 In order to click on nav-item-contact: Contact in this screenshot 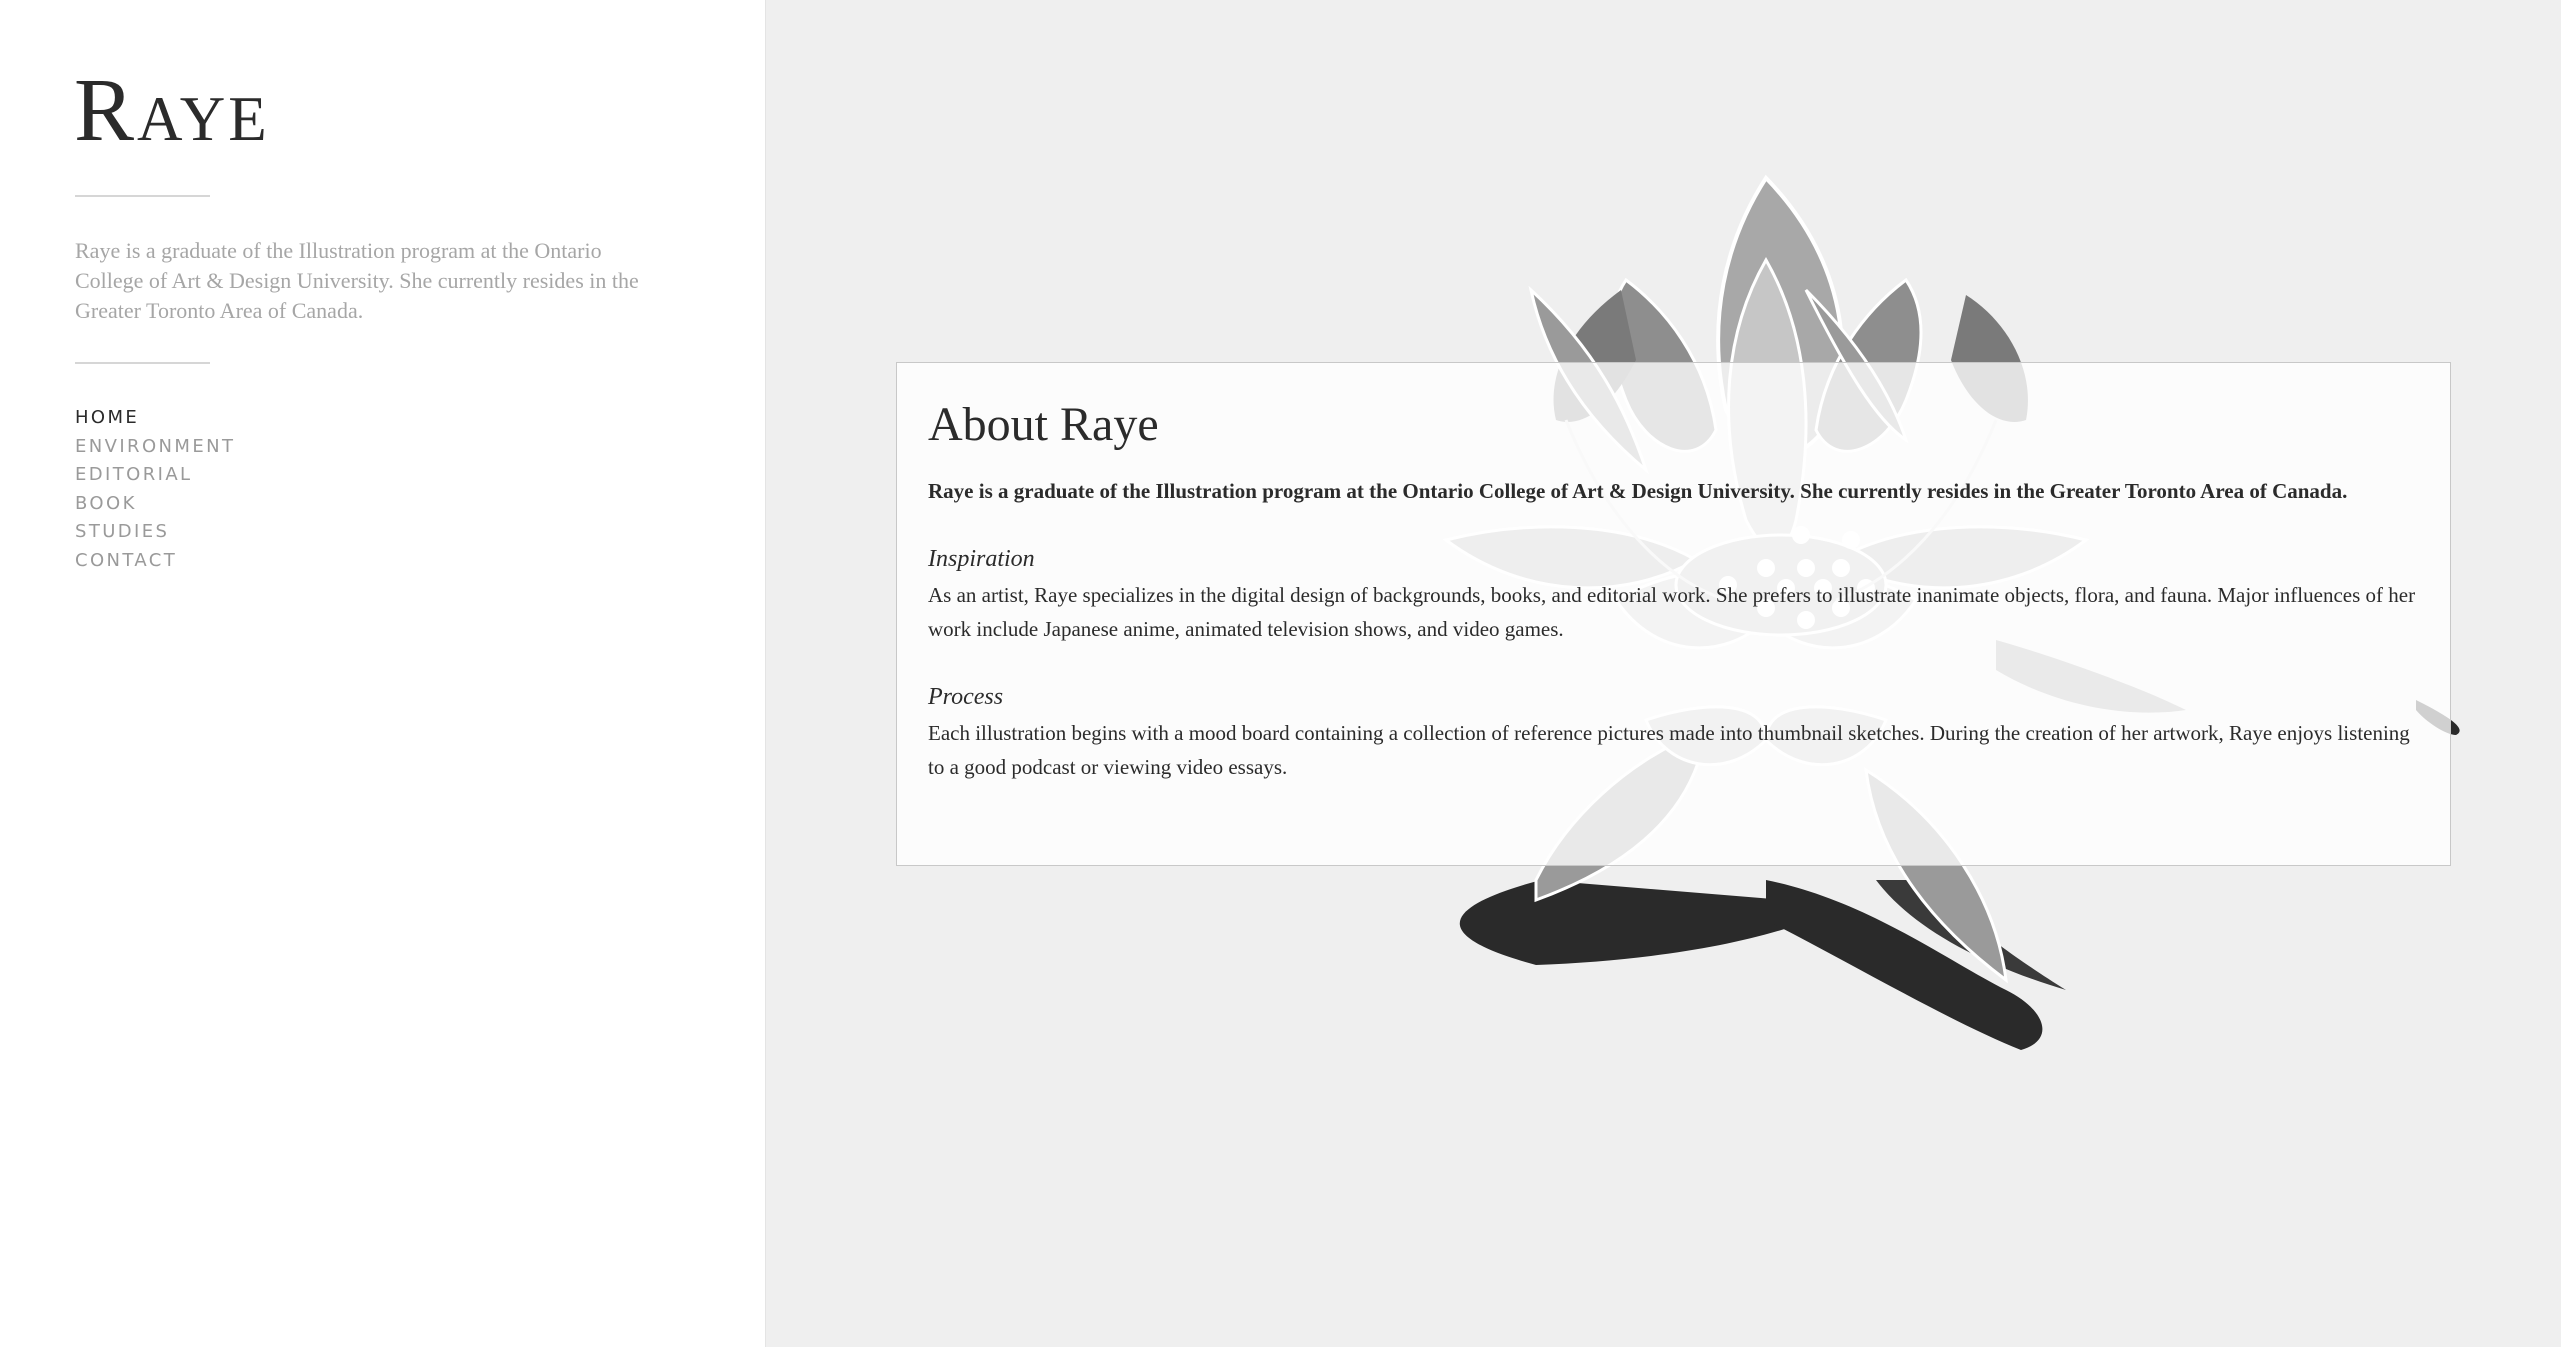, I will do `click(155, 561)`.